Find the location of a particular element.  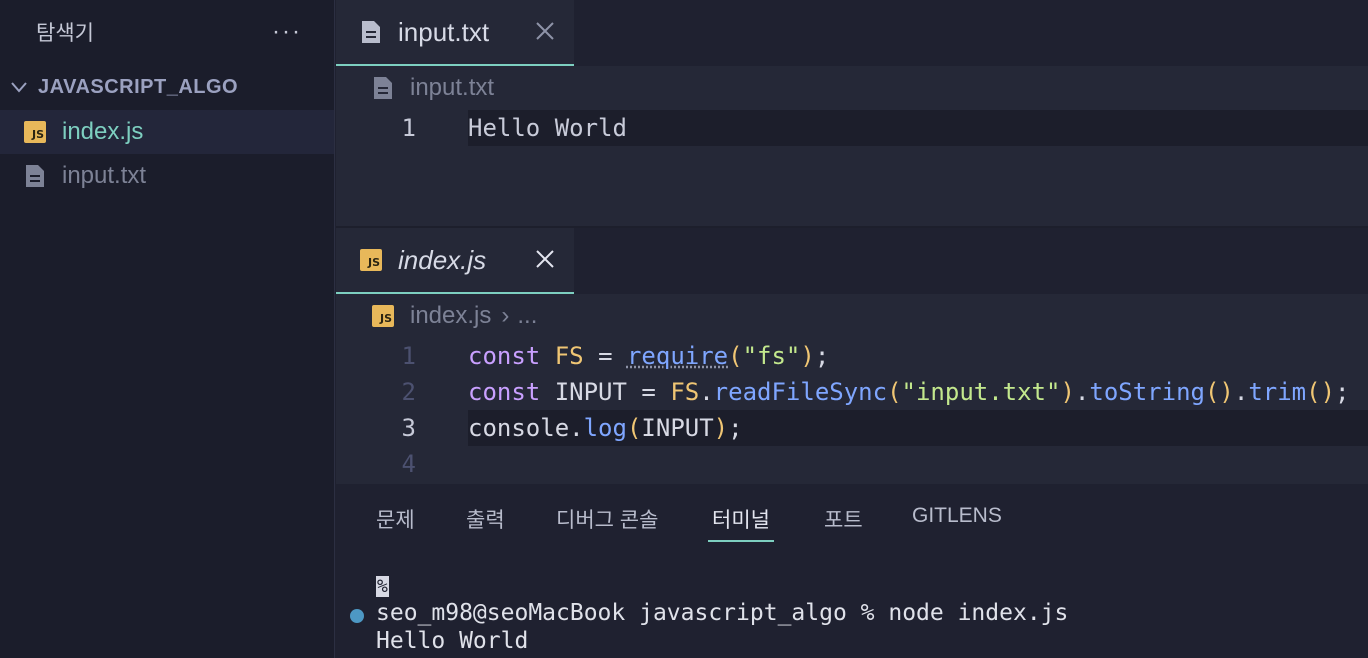

chevron-right-icon: › is located at coordinates (505, 315).